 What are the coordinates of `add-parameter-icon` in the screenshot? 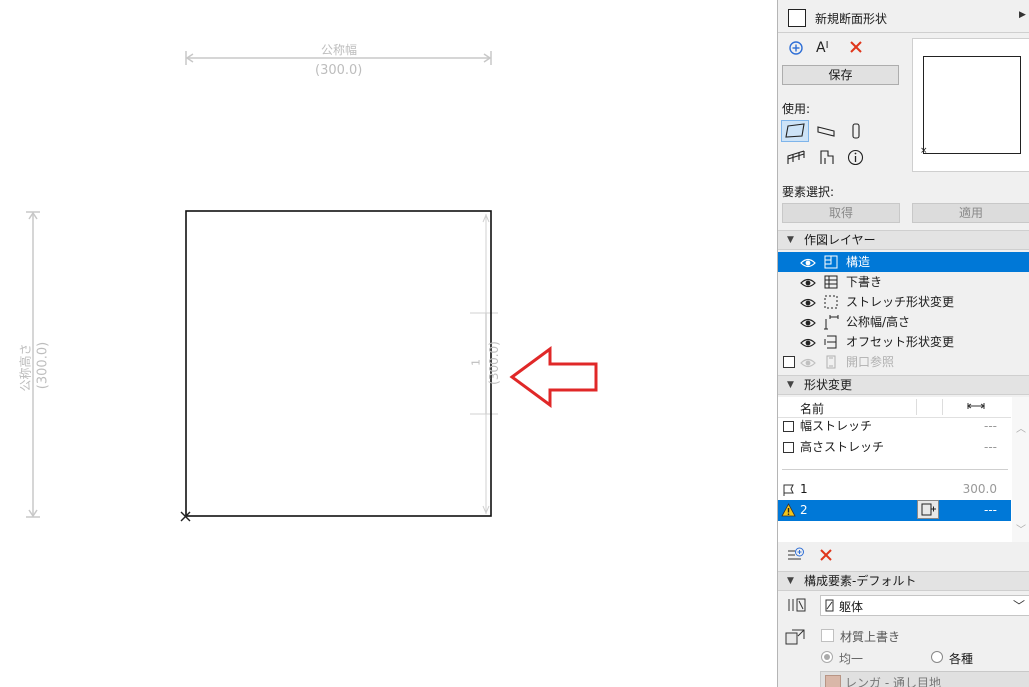 It's located at (796, 556).